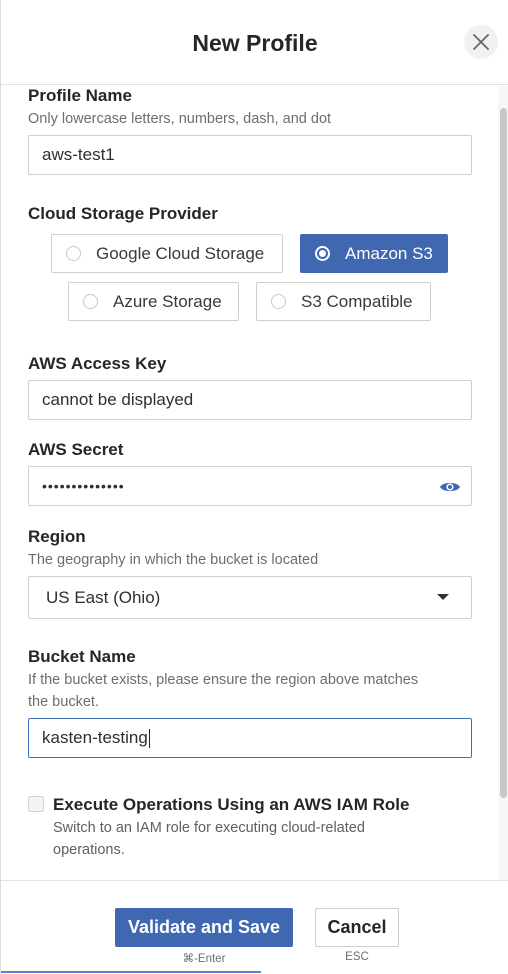 The width and height of the screenshot is (508, 974). What do you see at coordinates (250, 486) in the screenshot?
I see `secret-input: ••••••••••••••` at bounding box center [250, 486].